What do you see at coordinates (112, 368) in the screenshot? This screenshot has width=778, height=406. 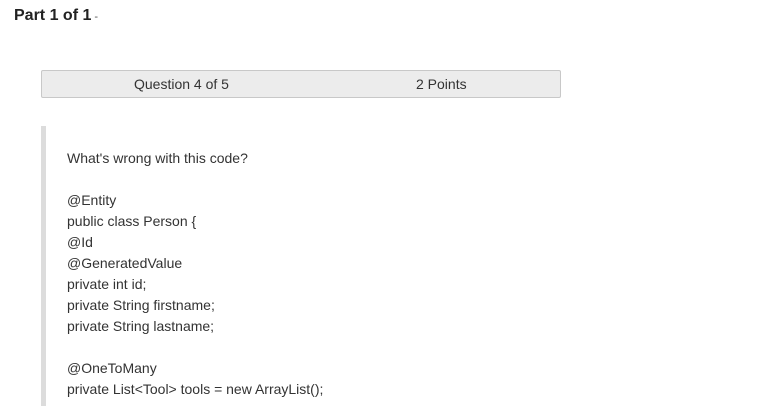 I see `code-line: @OneToMany` at bounding box center [112, 368].